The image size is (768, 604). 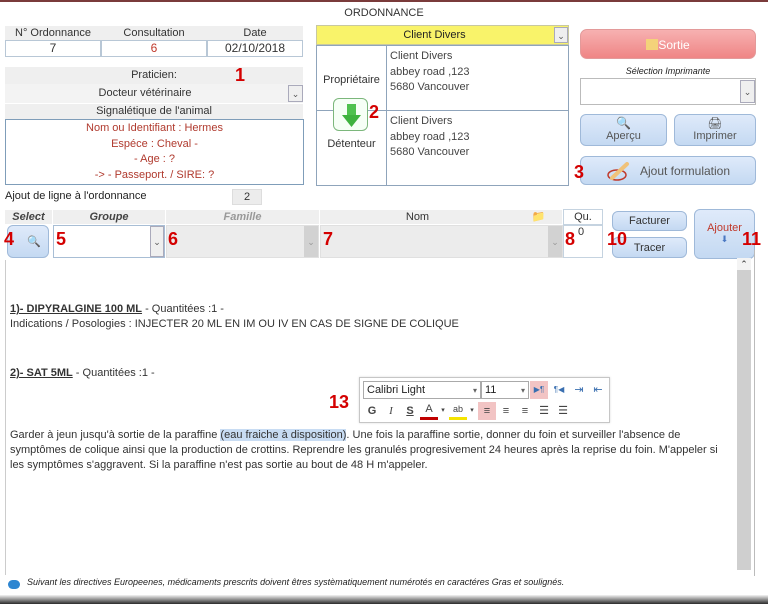 What do you see at coordinates (154, 111) in the screenshot?
I see `animal-label: Signalétique de l'animal` at bounding box center [154, 111].